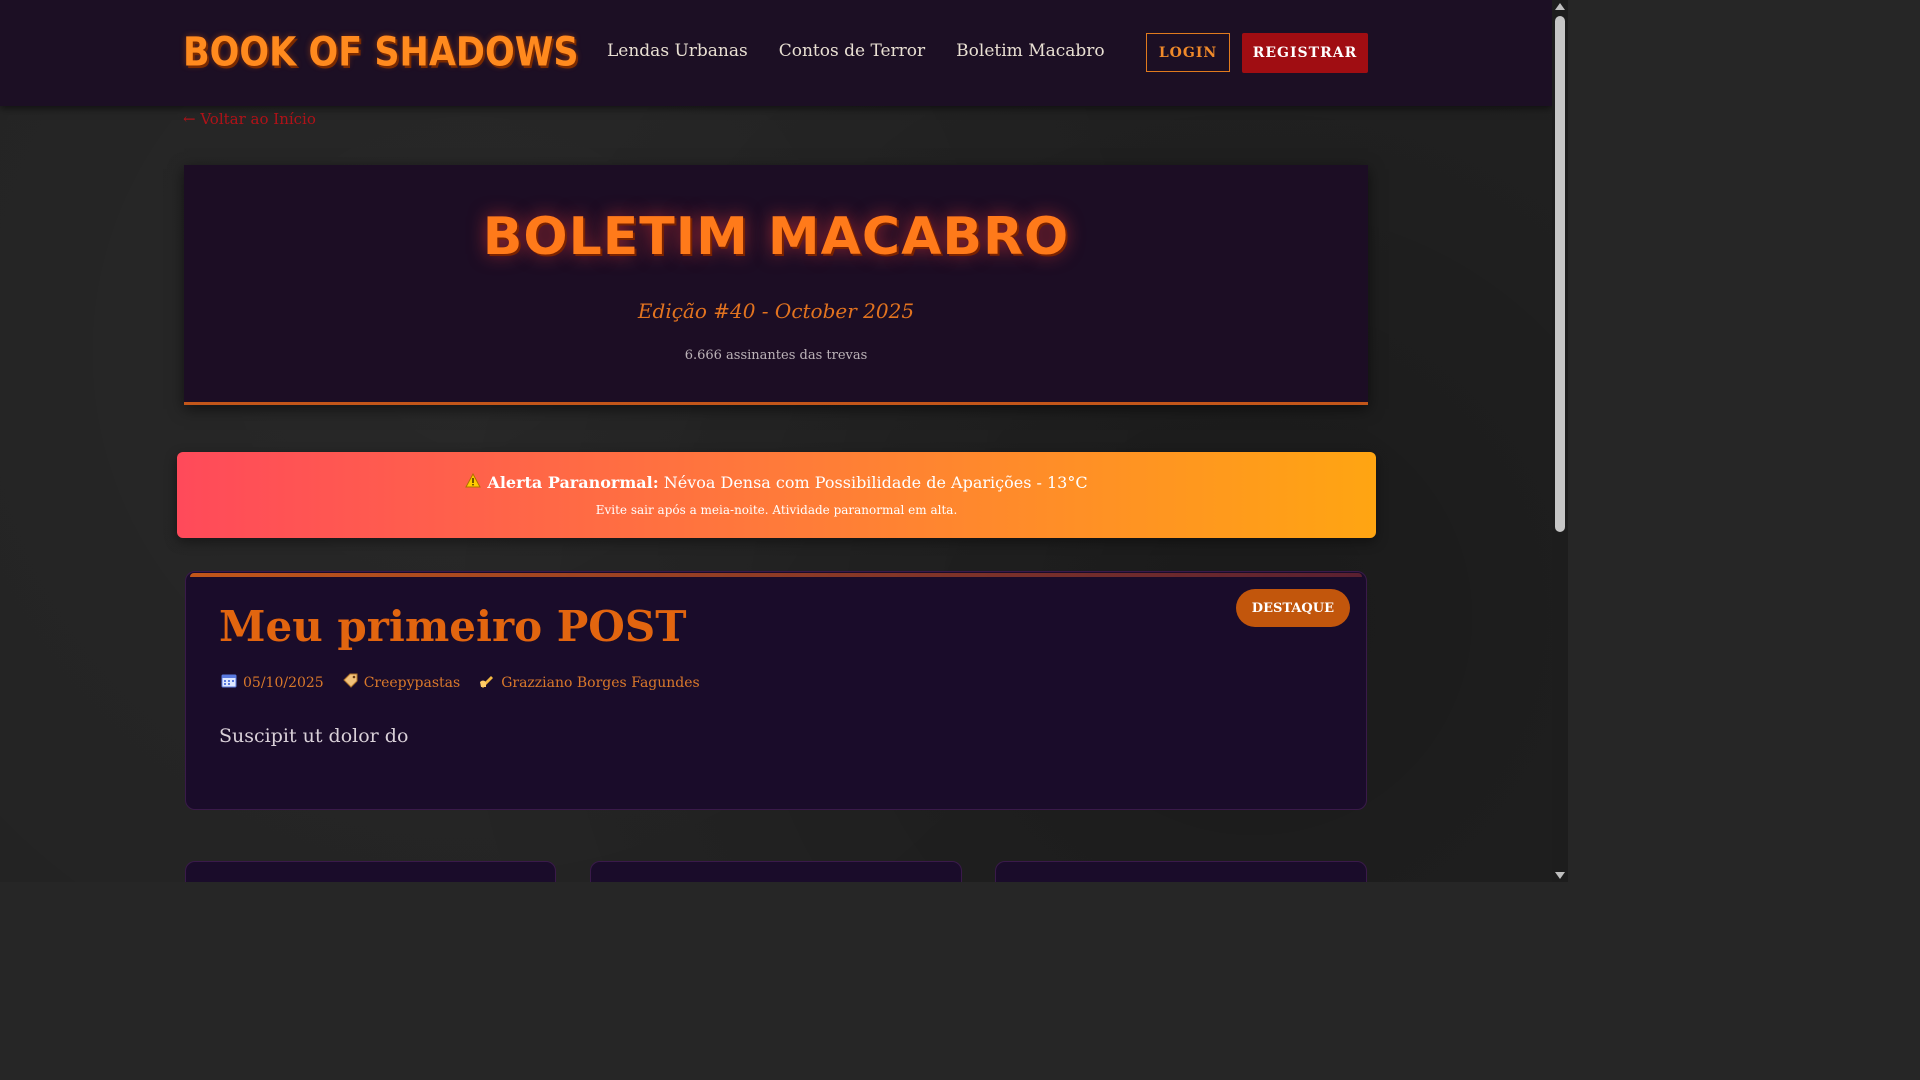 The image size is (1920, 1080). What do you see at coordinates (412, 683) in the screenshot?
I see `post-category-text: Creepypastas` at bounding box center [412, 683].